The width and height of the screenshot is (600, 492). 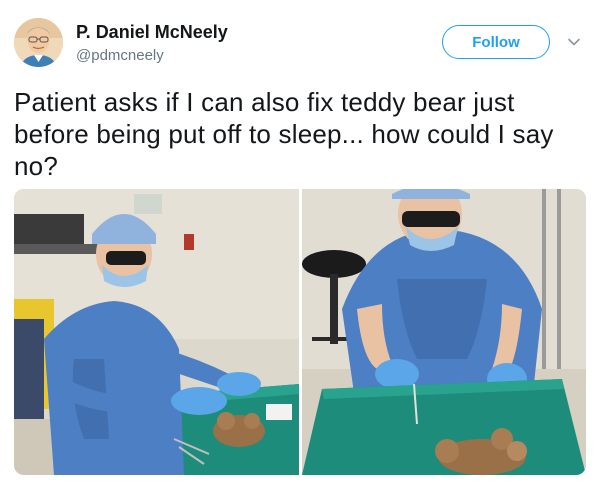 I want to click on chevron-down-icon, so click(x=574, y=42).